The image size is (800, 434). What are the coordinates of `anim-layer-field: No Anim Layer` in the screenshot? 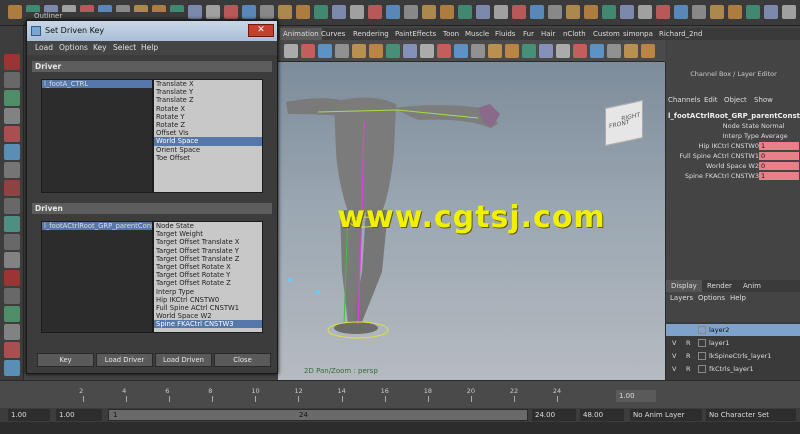 It's located at (666, 415).